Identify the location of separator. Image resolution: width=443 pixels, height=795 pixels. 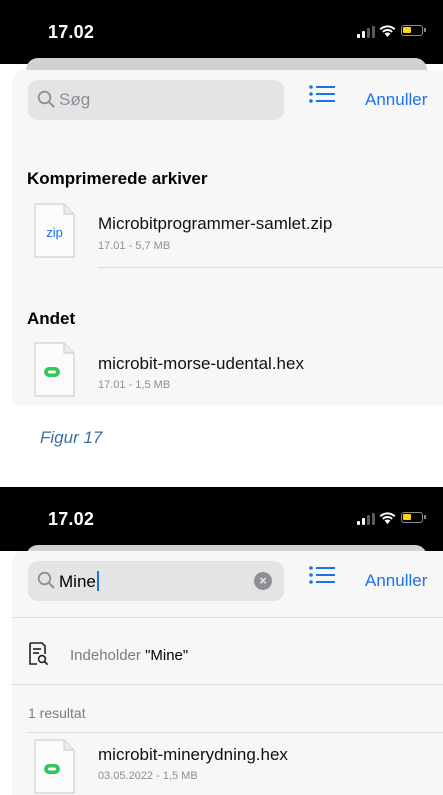
(270, 267).